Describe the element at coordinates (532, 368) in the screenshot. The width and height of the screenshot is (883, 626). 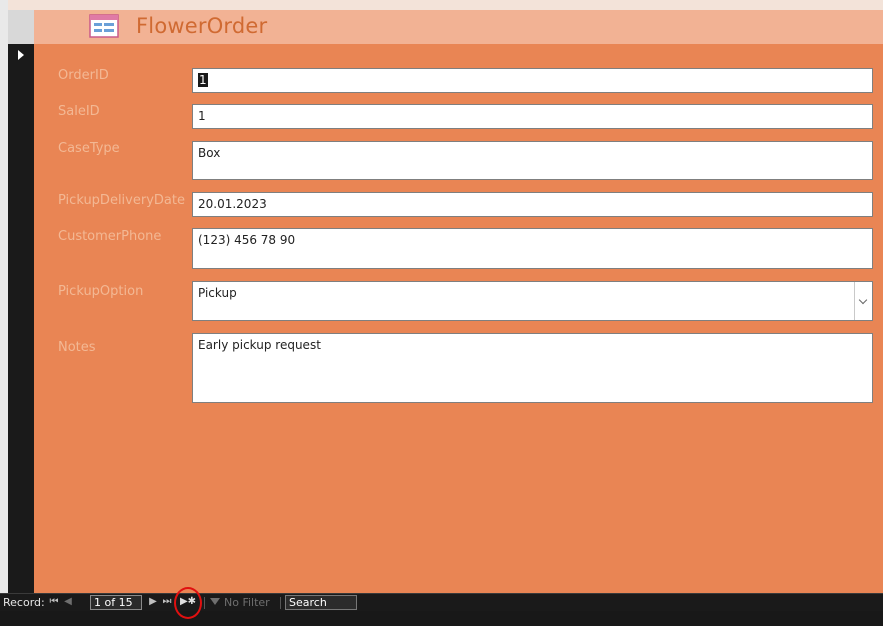
I see `notes-field: Early pickup request` at that location.